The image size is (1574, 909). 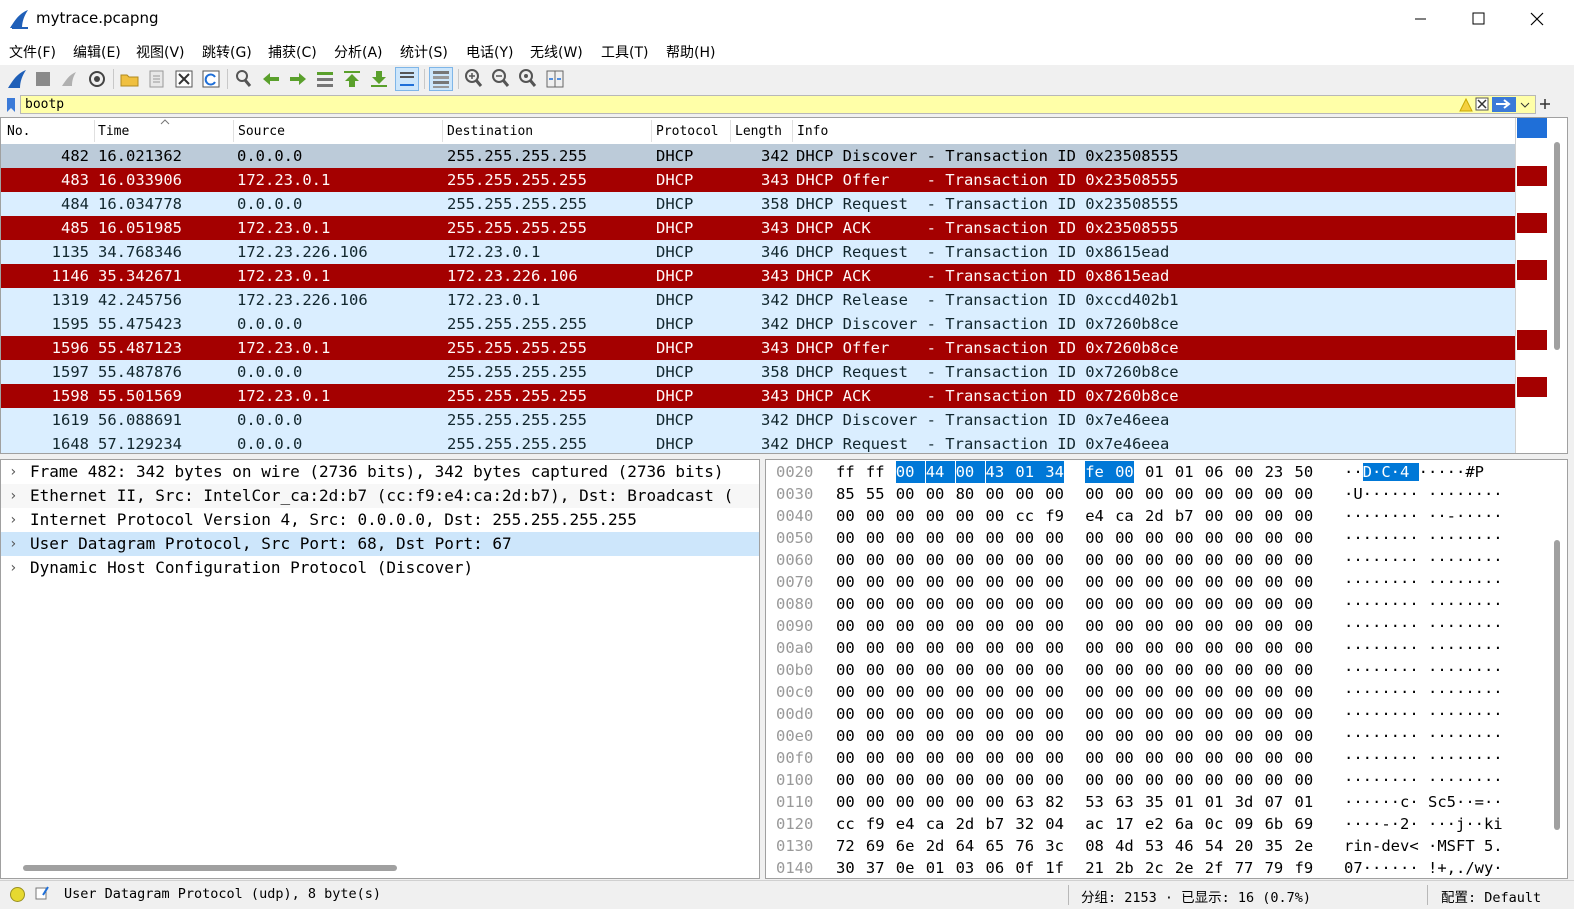 What do you see at coordinates (424, 52) in the screenshot?
I see `menu-statistics: 统计(S)` at bounding box center [424, 52].